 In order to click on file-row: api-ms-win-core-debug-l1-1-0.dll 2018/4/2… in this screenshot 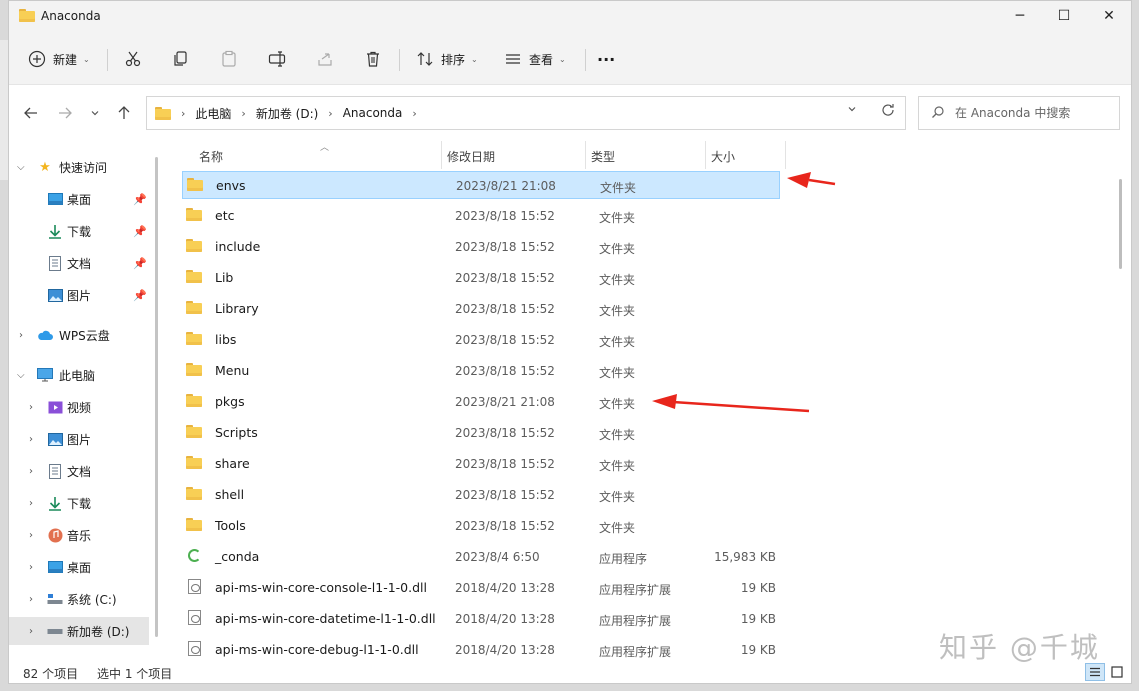, I will do `click(481, 650)`.